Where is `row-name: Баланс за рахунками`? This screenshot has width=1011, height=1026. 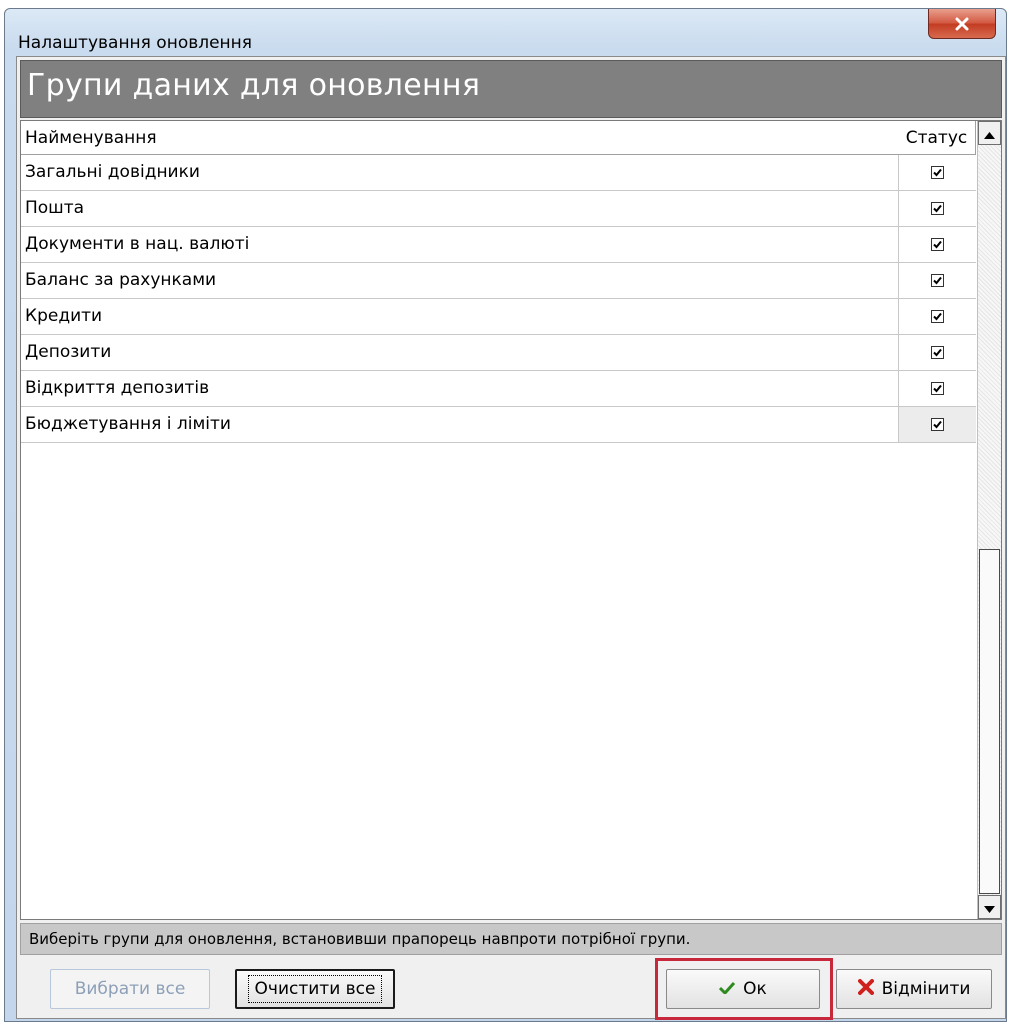 row-name: Баланс за рахунками is located at coordinates (121, 280).